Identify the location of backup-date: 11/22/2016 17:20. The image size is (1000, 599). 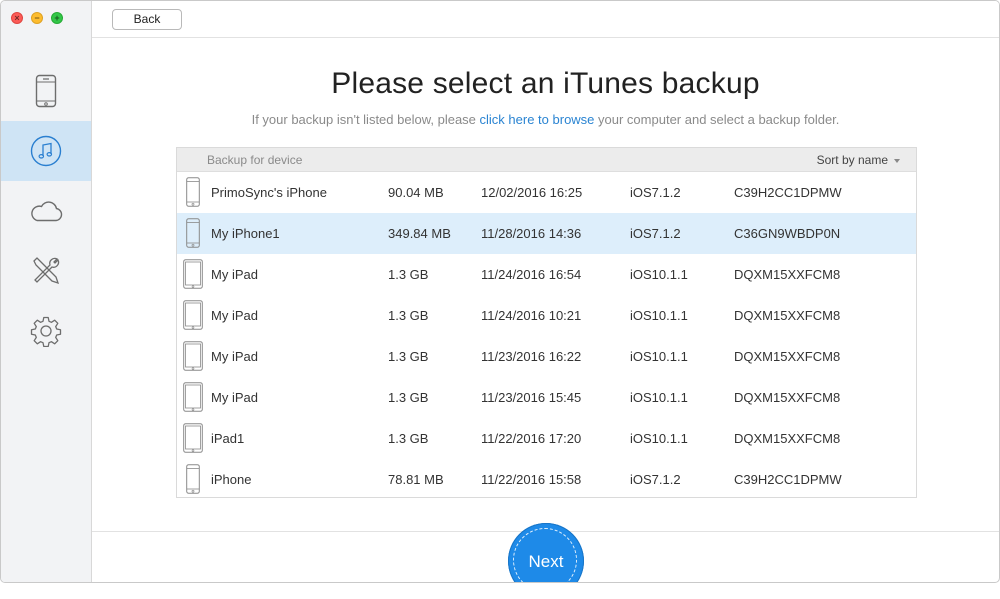
(531, 438).